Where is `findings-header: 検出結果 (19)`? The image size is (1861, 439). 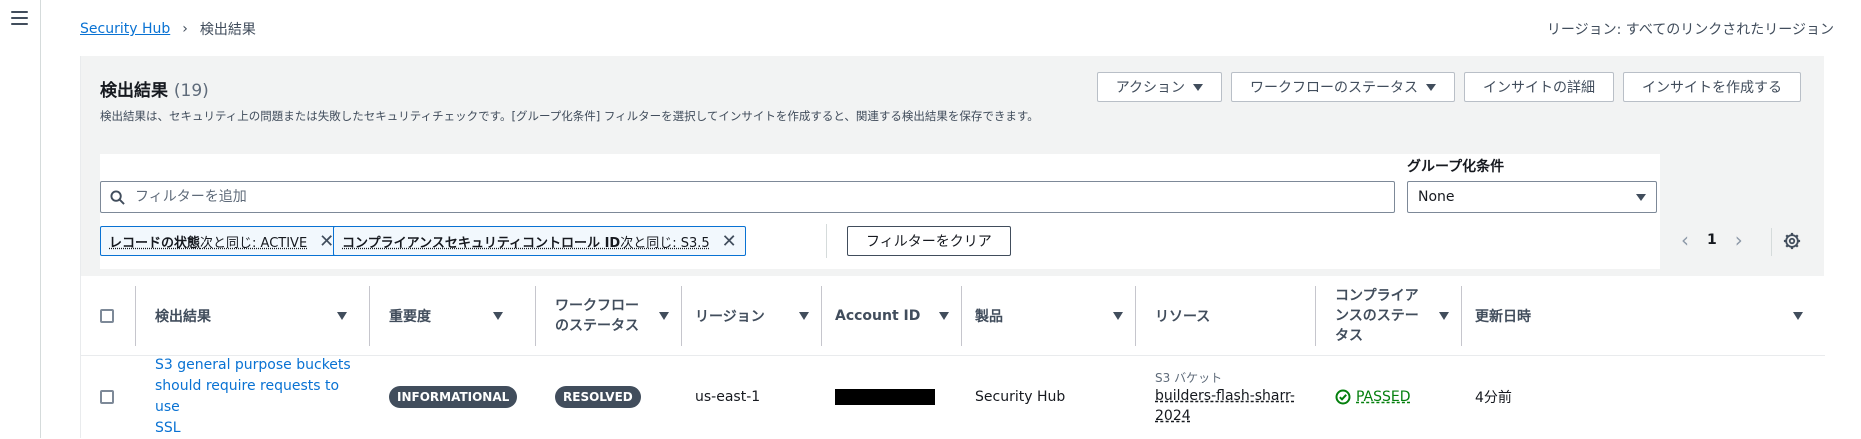
findings-header: 検出結果 (19) is located at coordinates (154, 88).